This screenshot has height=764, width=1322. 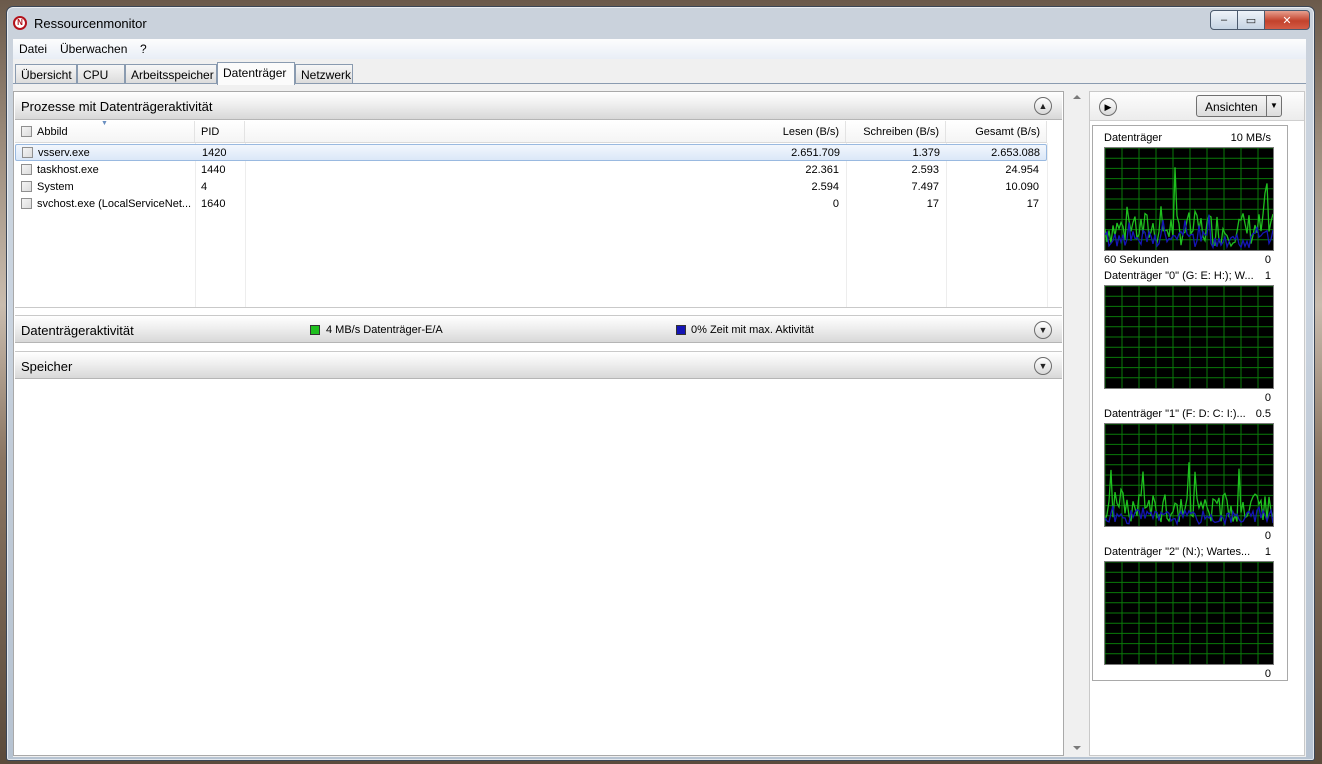 What do you see at coordinates (256, 73) in the screenshot?
I see `tab-datentraeger: Datenträger` at bounding box center [256, 73].